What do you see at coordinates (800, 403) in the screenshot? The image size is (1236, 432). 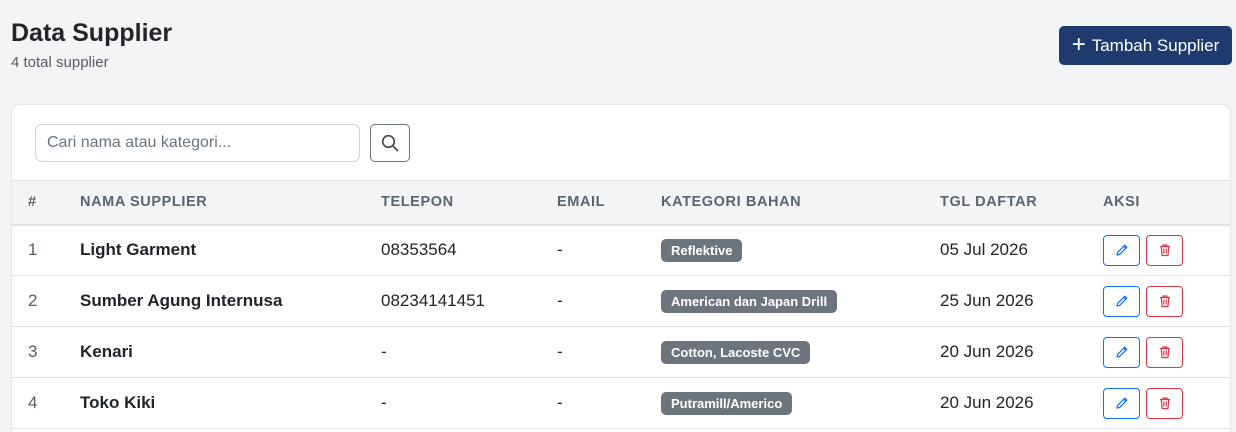 I see `category-cell: Putramill/Americo` at bounding box center [800, 403].